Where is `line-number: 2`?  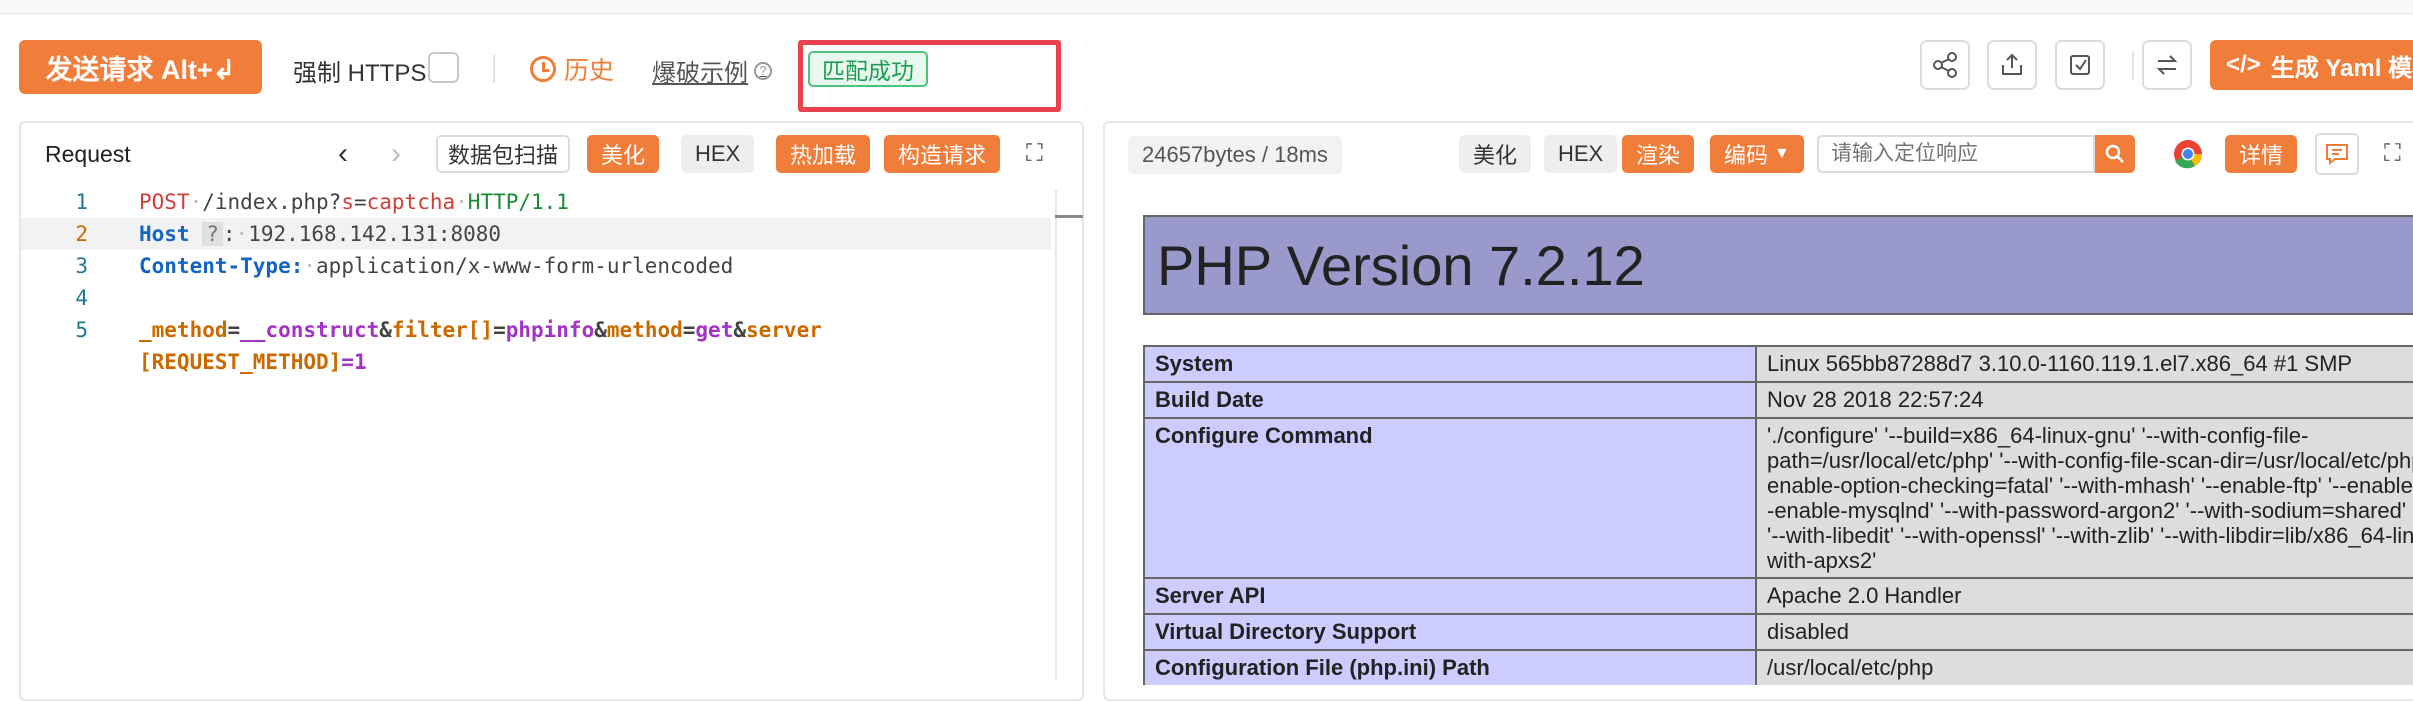
line-number: 2 is located at coordinates (81, 234).